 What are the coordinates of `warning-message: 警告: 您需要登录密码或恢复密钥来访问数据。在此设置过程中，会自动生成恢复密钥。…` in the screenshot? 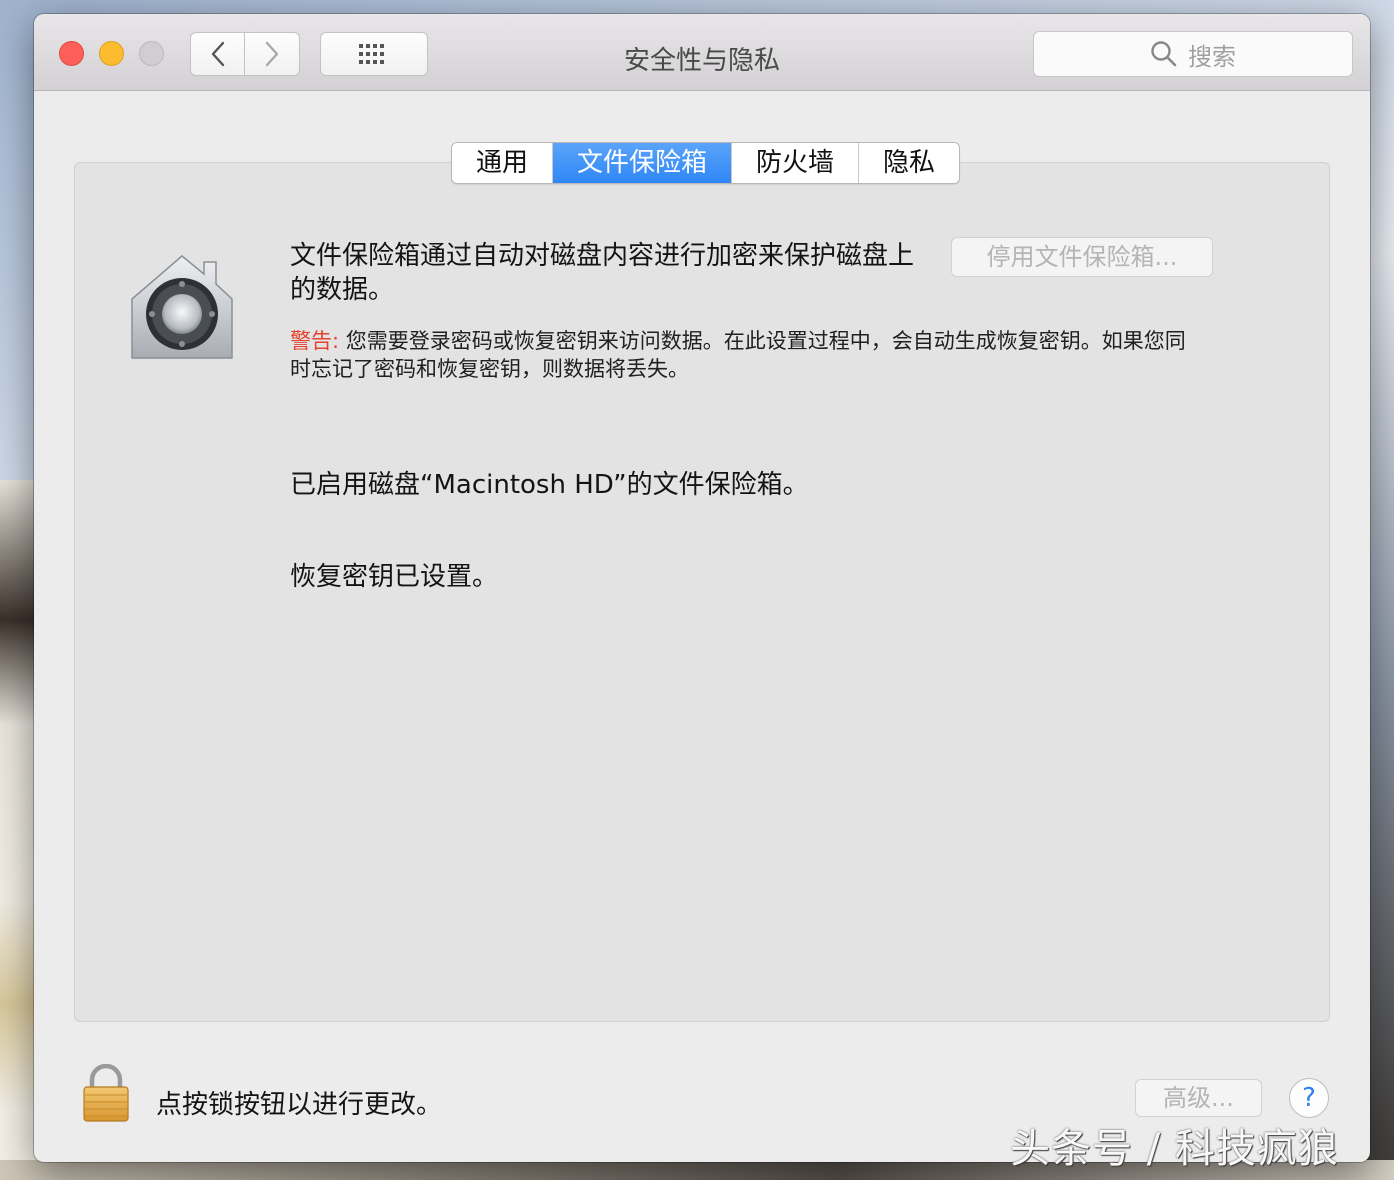 It's located at (745, 355).